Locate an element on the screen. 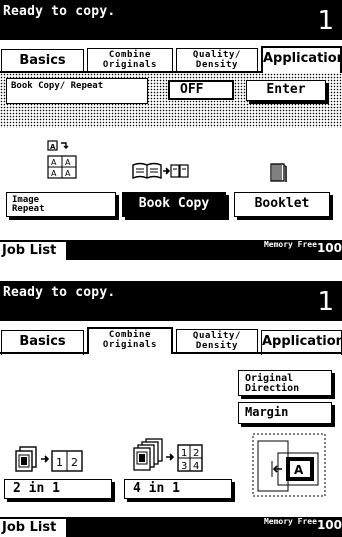 The height and width of the screenshot is (537, 342). band-separator is located at coordinates (171, 131).